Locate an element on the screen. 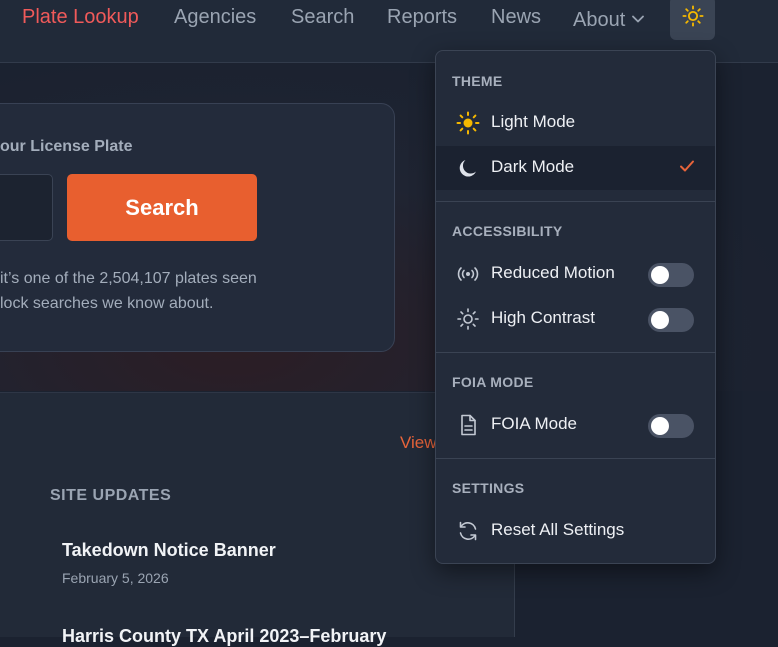 The height and width of the screenshot is (647, 778). reduced-motion-label: Reduced Motion is located at coordinates (553, 272).